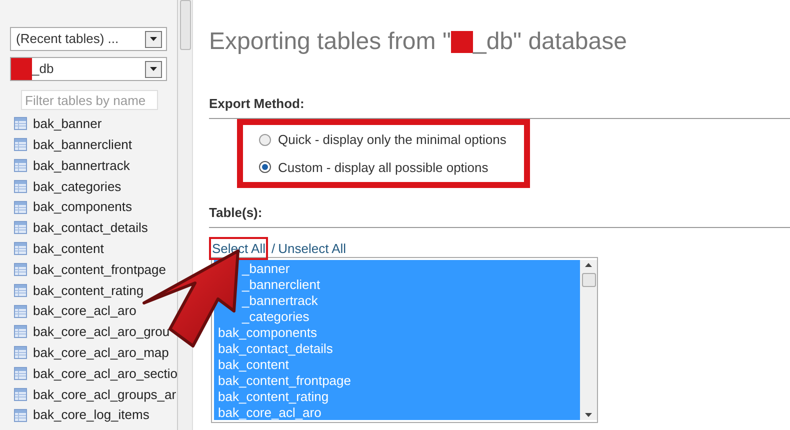 The image size is (790, 430). Describe the element at coordinates (392, 140) in the screenshot. I see `radio-label: Quick - display only the minimal options` at that location.